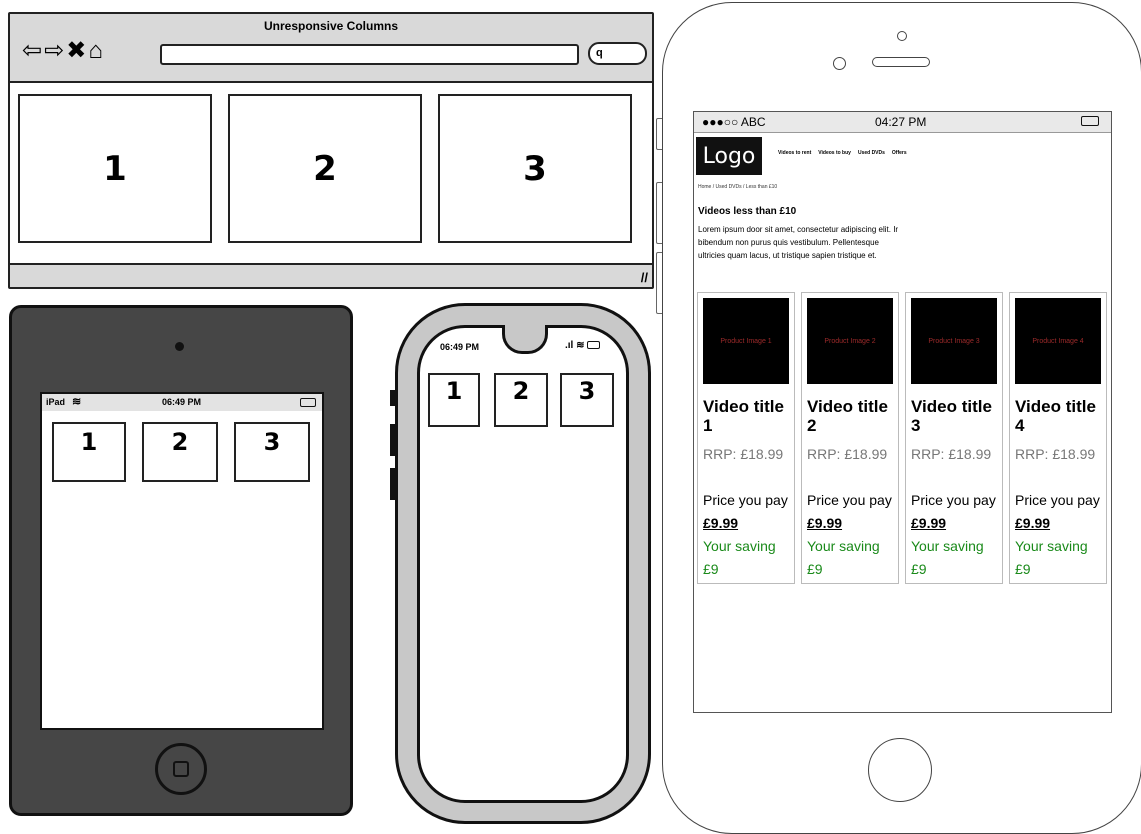  I want to click on browser-column-3: 3, so click(535, 168).